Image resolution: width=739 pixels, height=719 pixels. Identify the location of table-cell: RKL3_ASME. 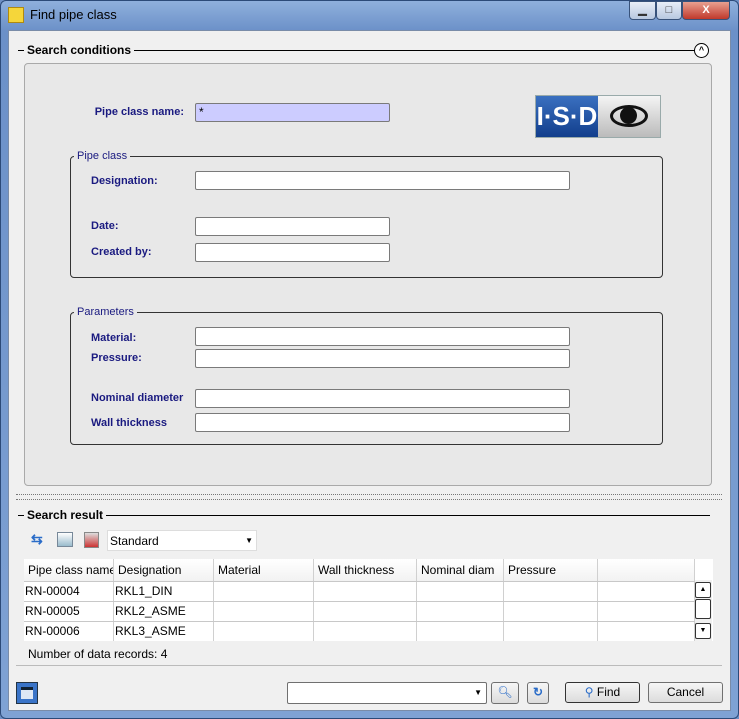
(164, 631).